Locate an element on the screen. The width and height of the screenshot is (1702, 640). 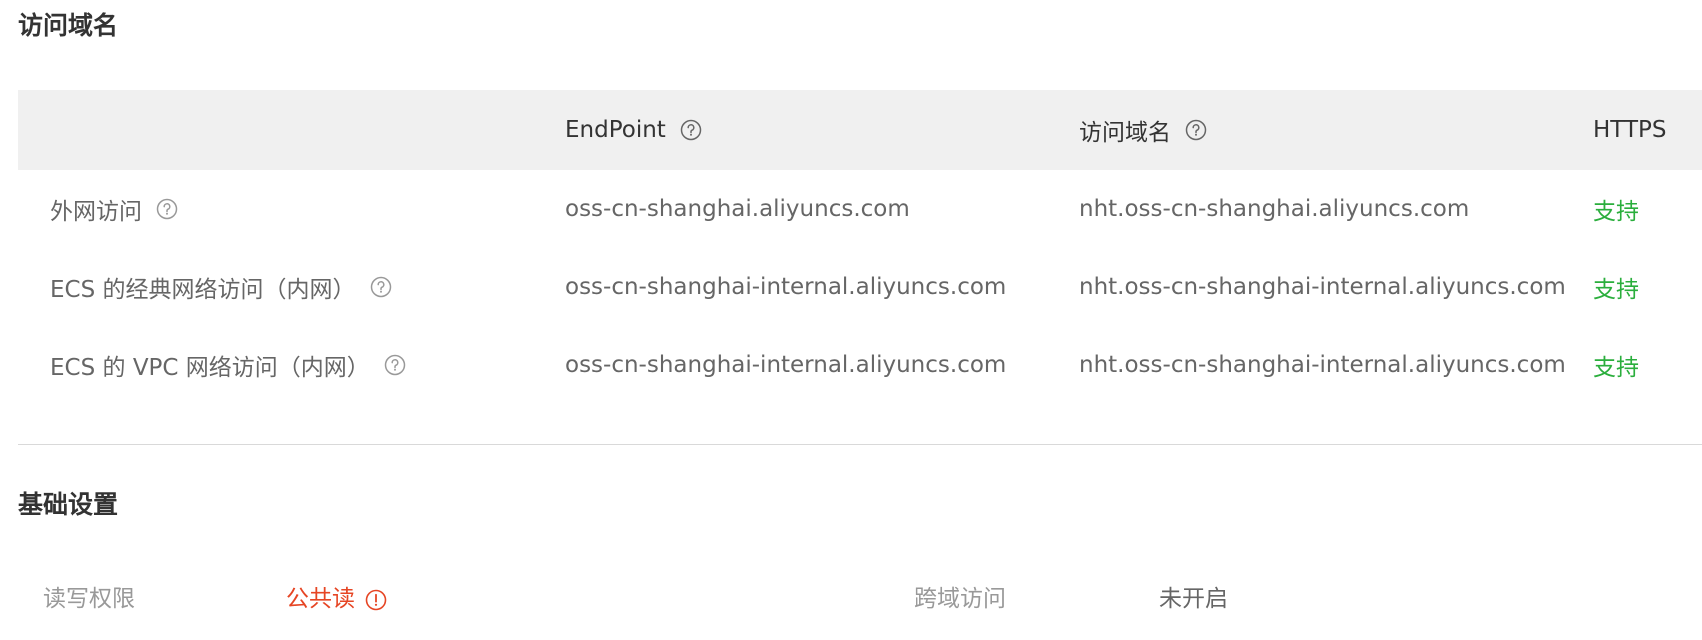
cors-label: 跨域访问 is located at coordinates (960, 599).